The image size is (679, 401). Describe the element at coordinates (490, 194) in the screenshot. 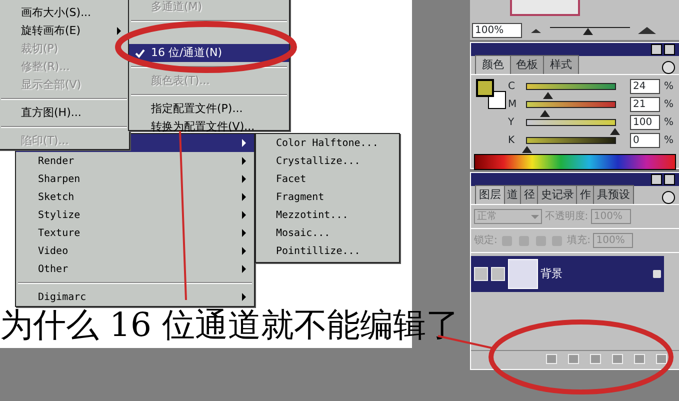

I see `panel-tab: 图层` at that location.